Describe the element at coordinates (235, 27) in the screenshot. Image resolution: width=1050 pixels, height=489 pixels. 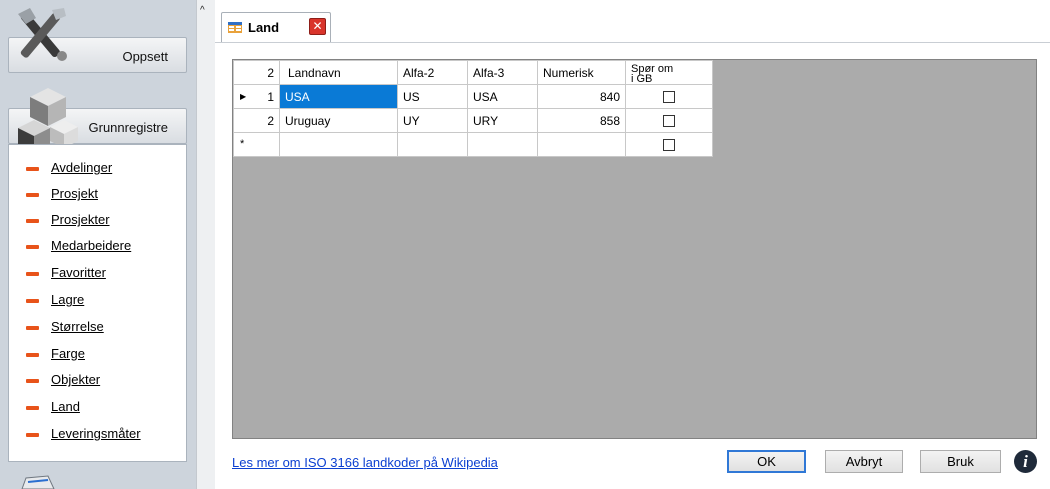
I see `table-icon` at that location.